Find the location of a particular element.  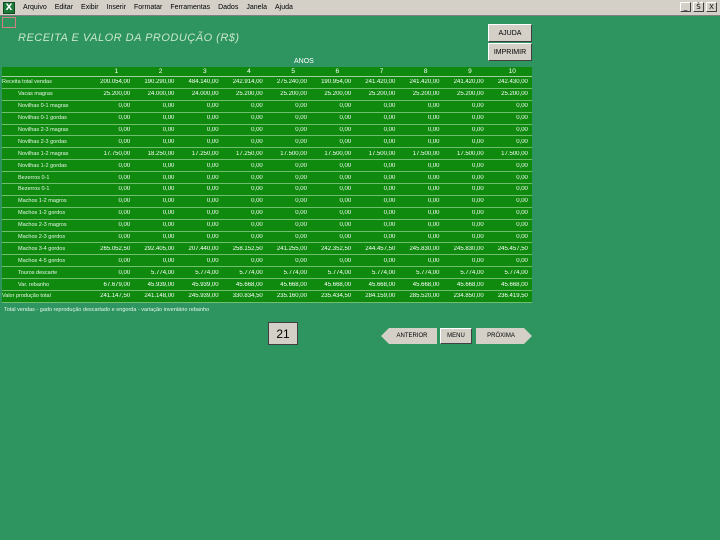

table-cell: 244.457,50 is located at coordinates (377, 249).